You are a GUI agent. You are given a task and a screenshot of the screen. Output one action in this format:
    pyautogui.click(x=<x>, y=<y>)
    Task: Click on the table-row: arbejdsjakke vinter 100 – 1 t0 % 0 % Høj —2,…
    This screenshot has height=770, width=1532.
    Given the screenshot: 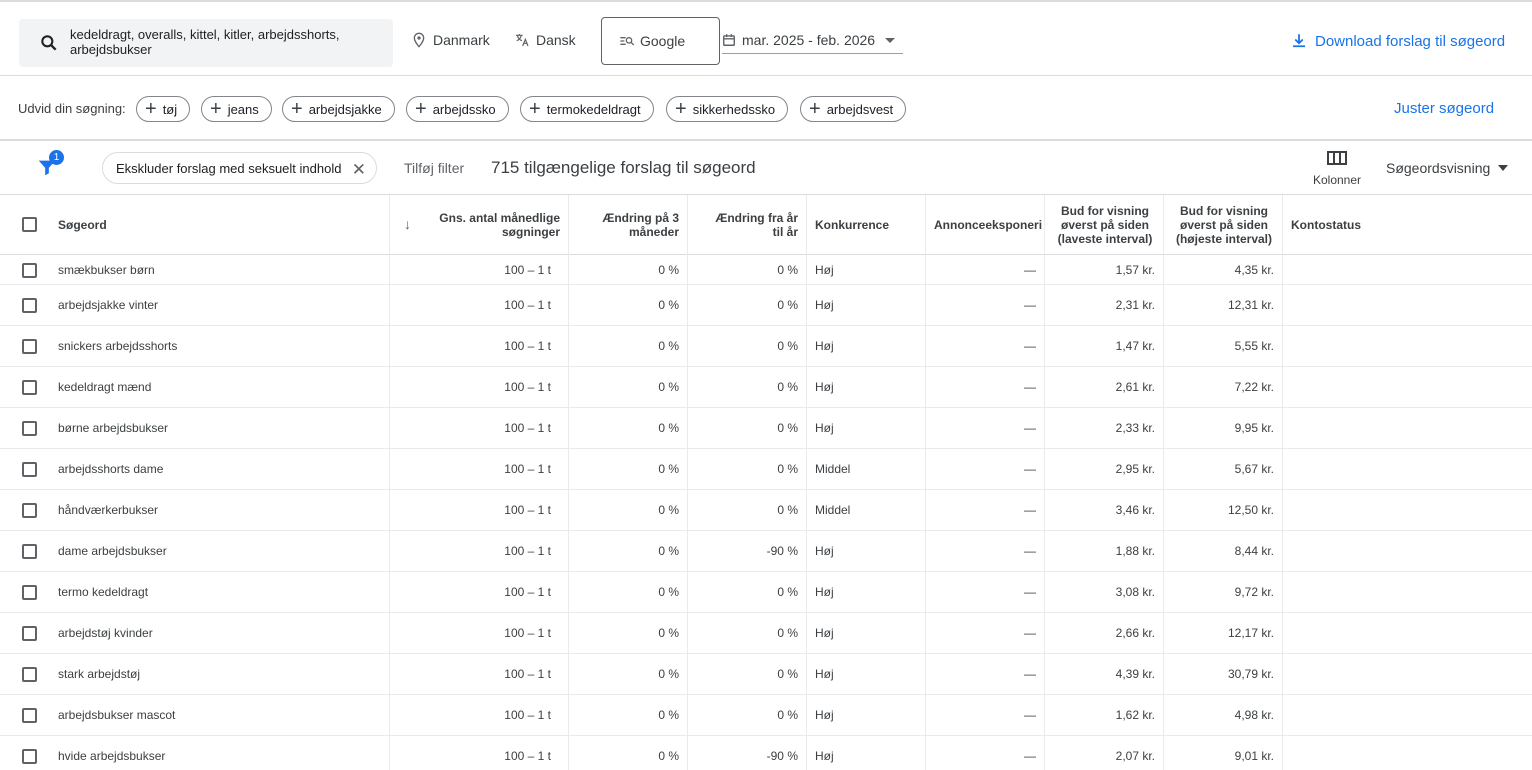 What is the action you would take?
    pyautogui.click(x=766, y=305)
    